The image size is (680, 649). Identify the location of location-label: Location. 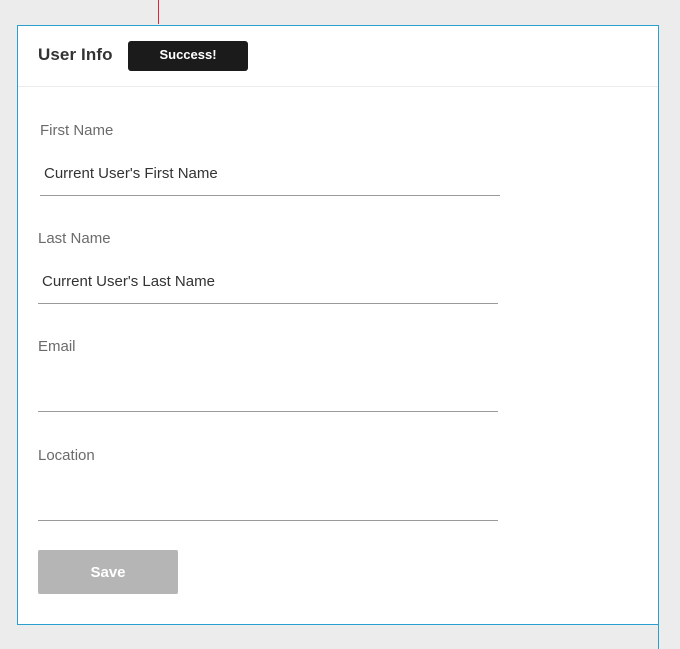
(66, 455).